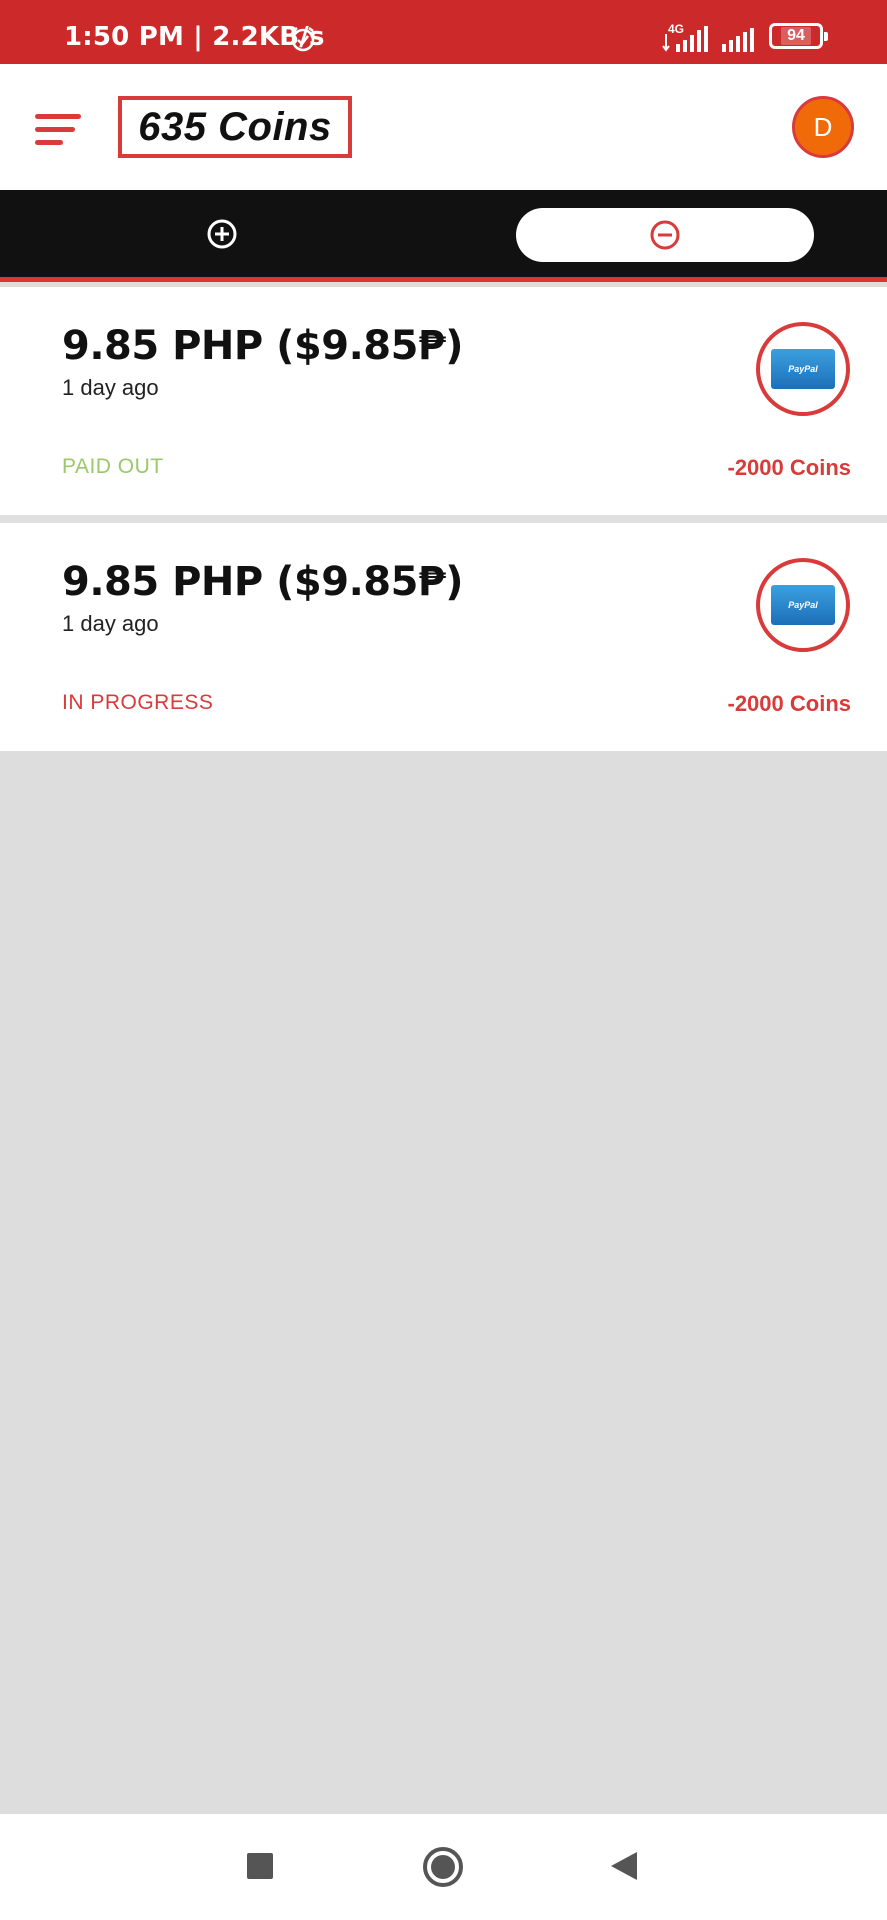 Image resolution: width=887 pixels, height=1920 pixels. I want to click on minus-circle-icon, so click(665, 235).